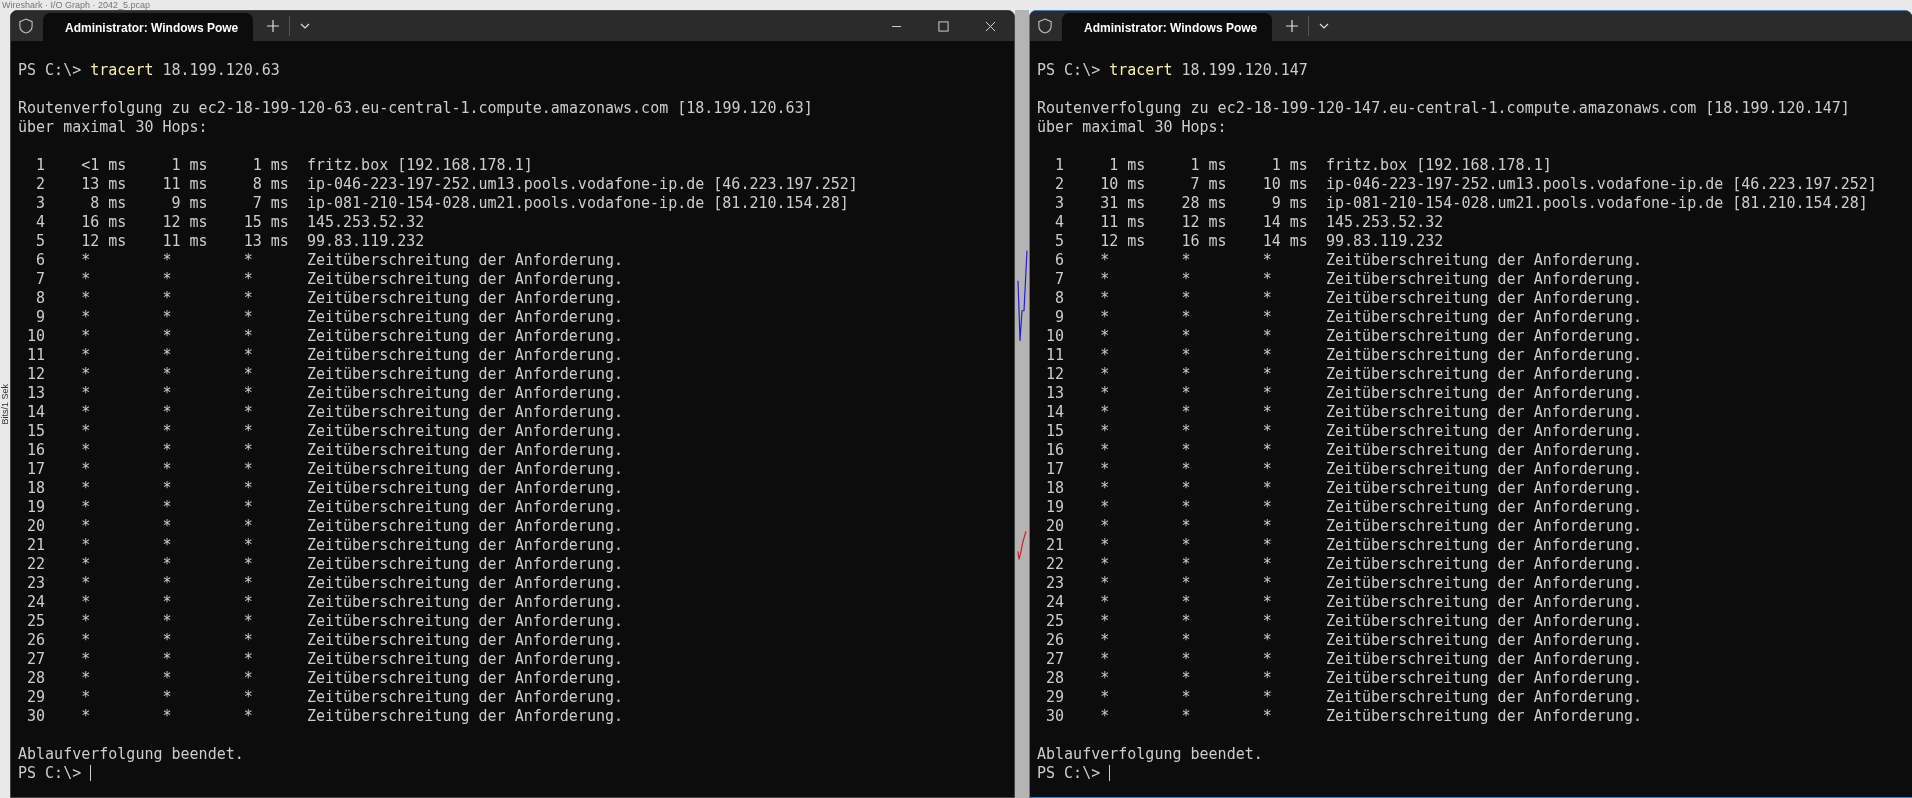  I want to click on host-text: fritz.box [192.168.178.1], so click(419, 165).